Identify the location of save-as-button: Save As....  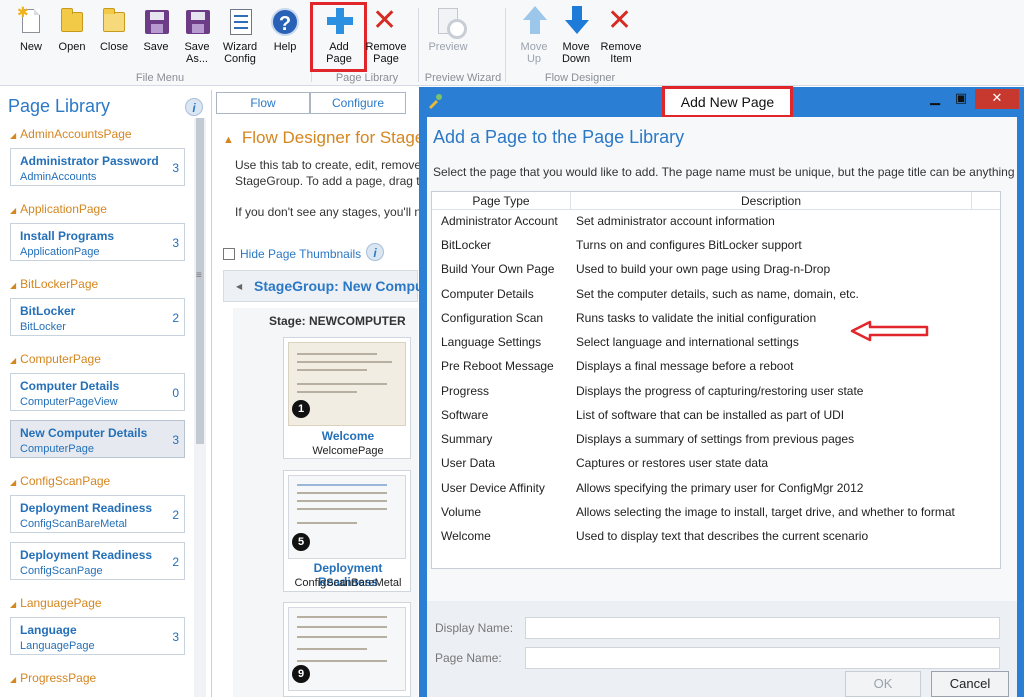
(197, 35).